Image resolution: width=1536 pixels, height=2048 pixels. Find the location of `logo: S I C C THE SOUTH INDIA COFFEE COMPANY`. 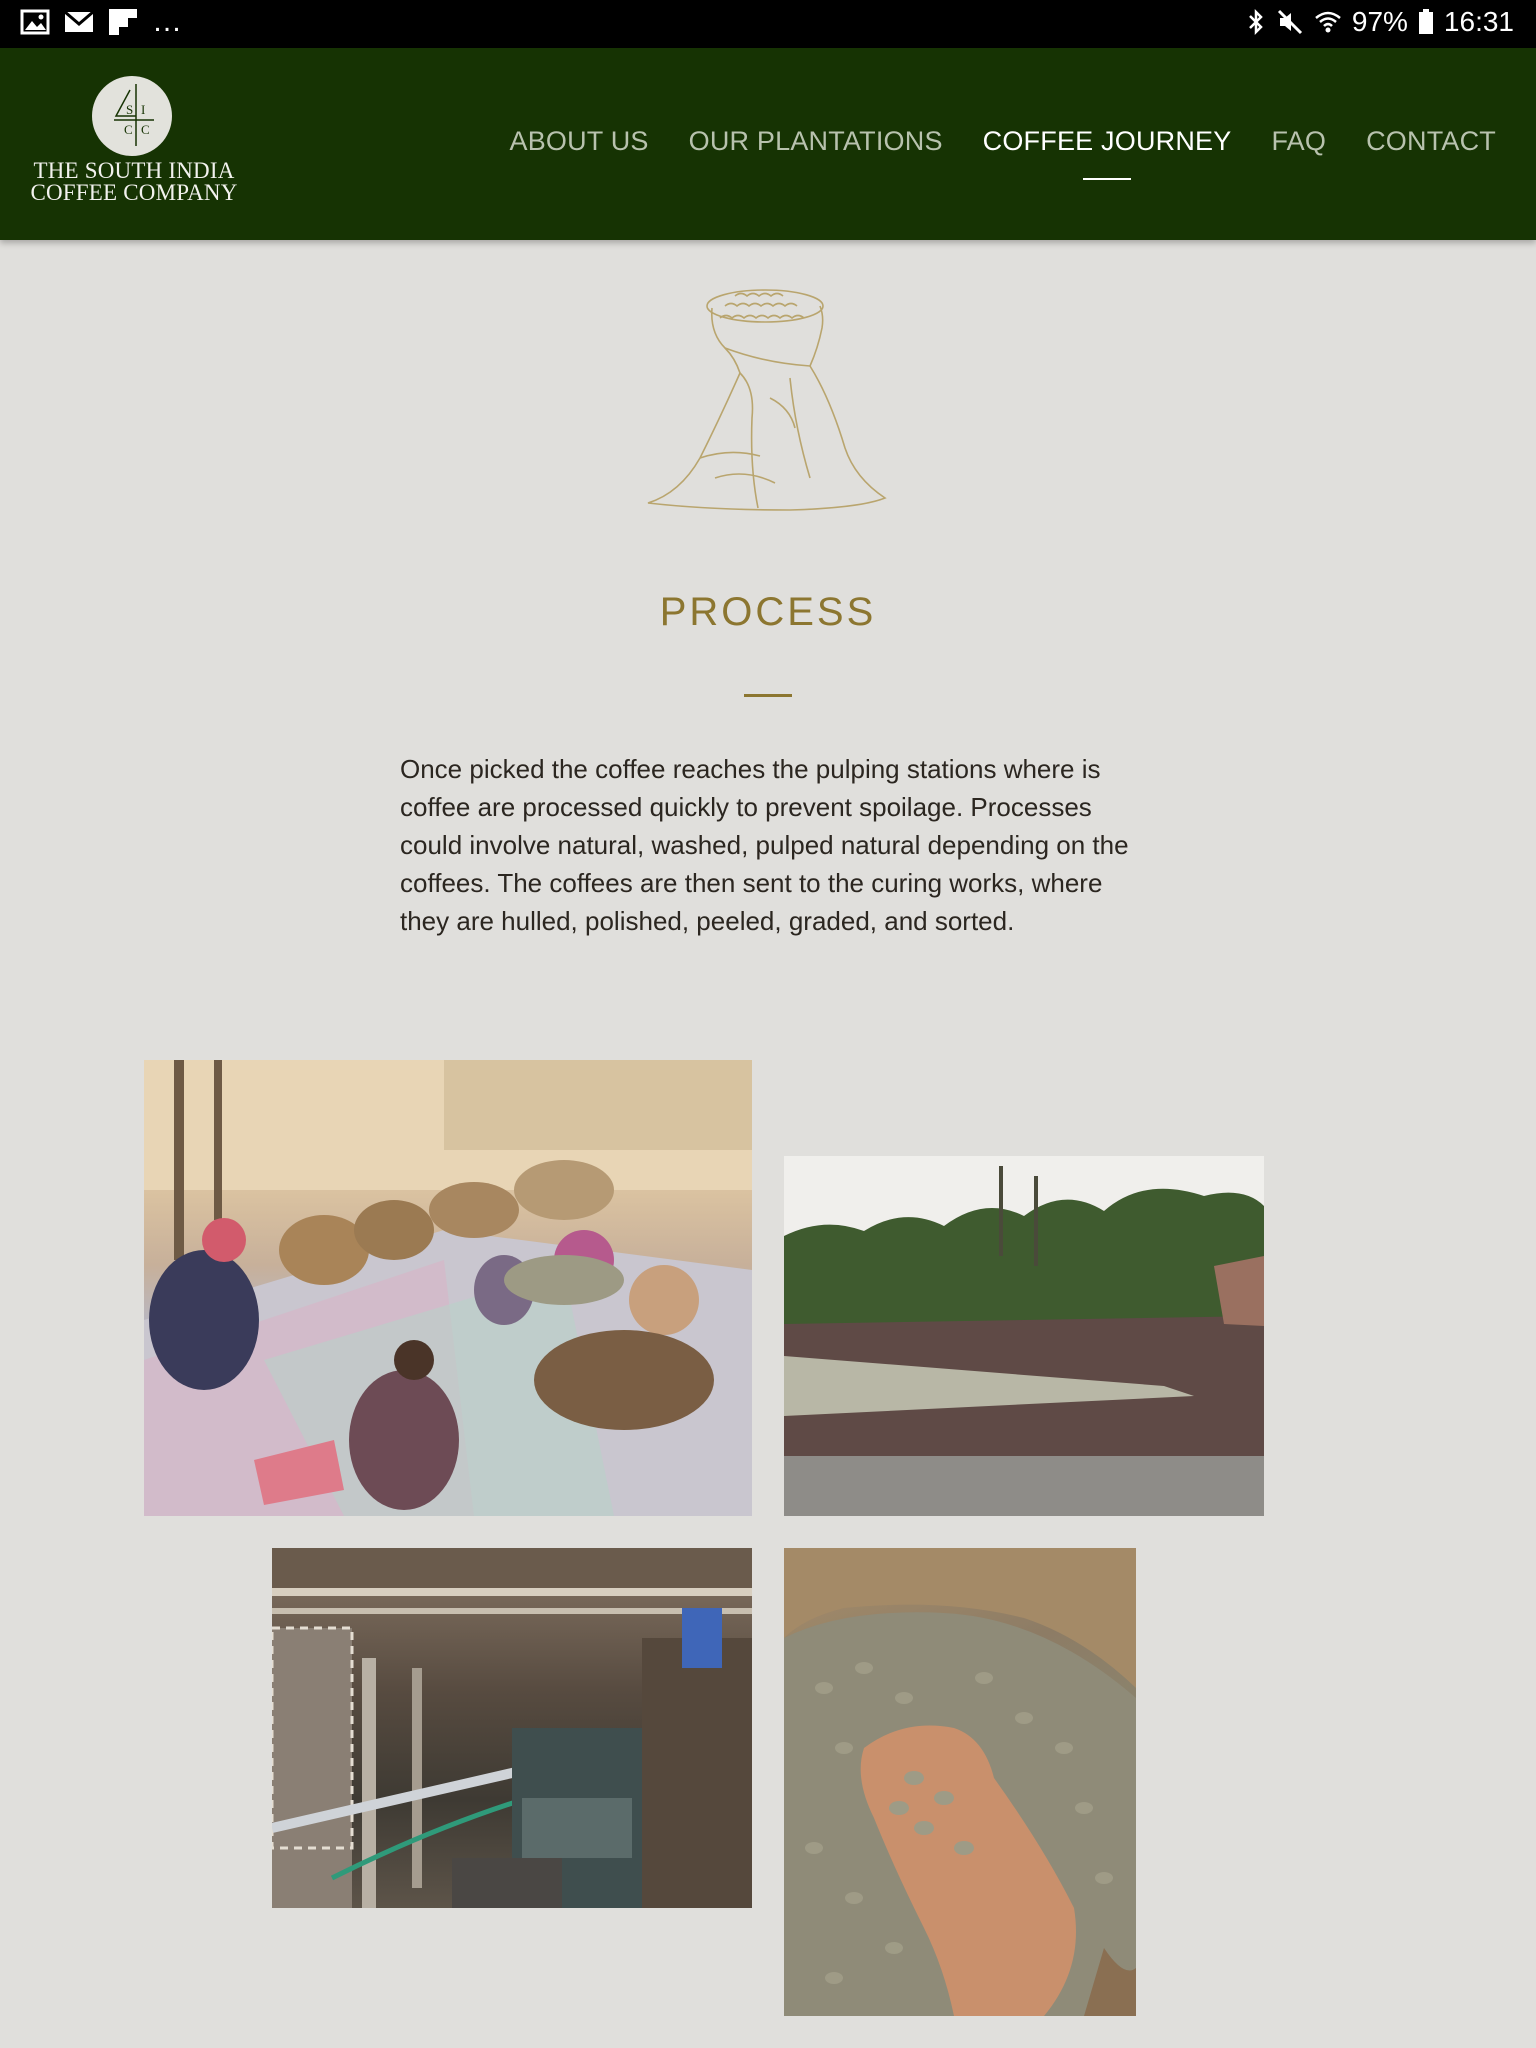

logo: S I C C THE SOUTH INDIA COFFEE COMPANY is located at coordinates (134, 146).